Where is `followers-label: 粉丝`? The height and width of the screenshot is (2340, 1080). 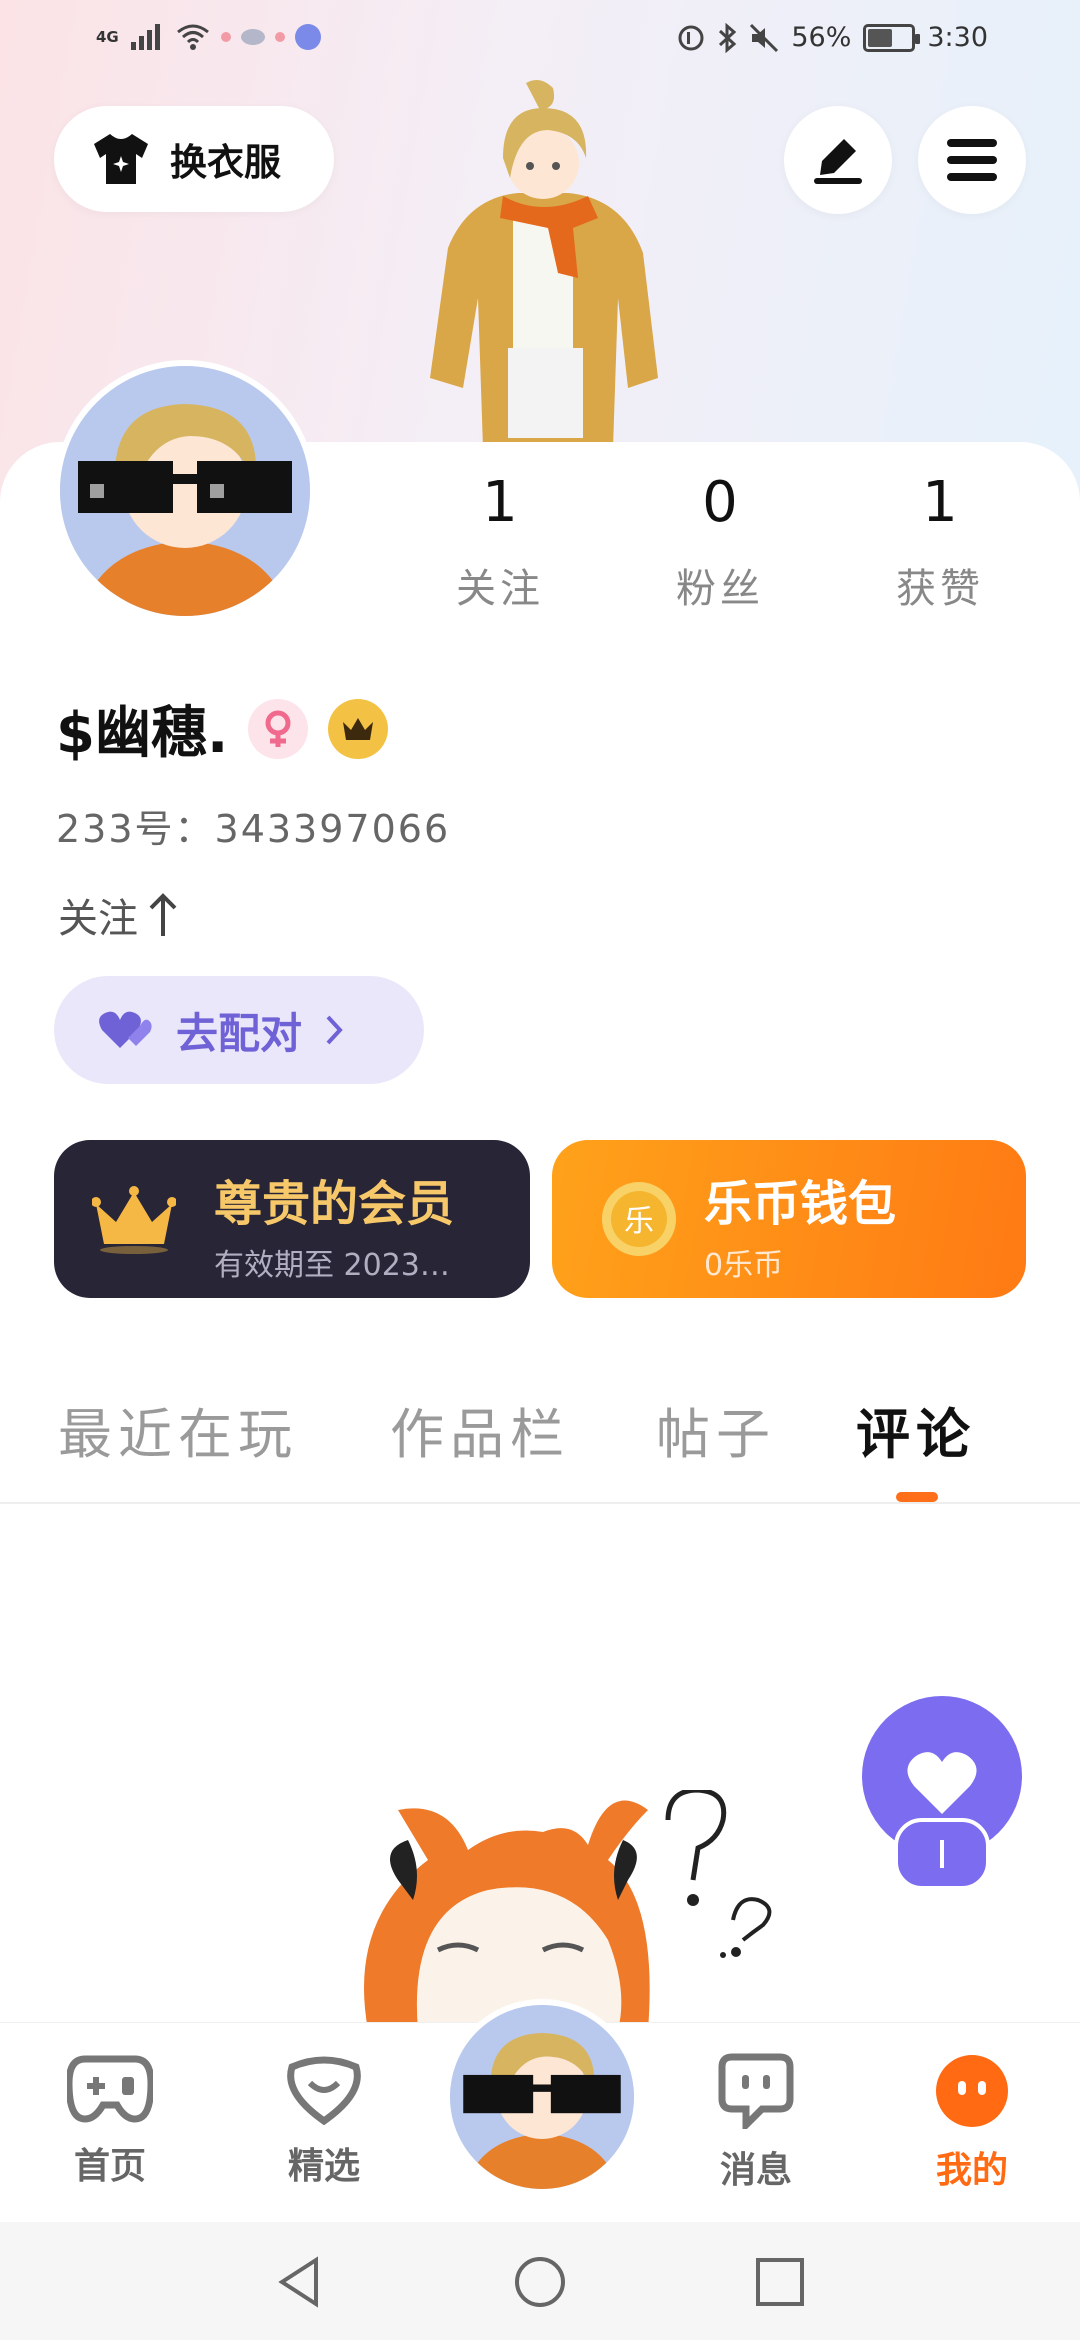
followers-label: 粉丝 is located at coordinates (720, 589).